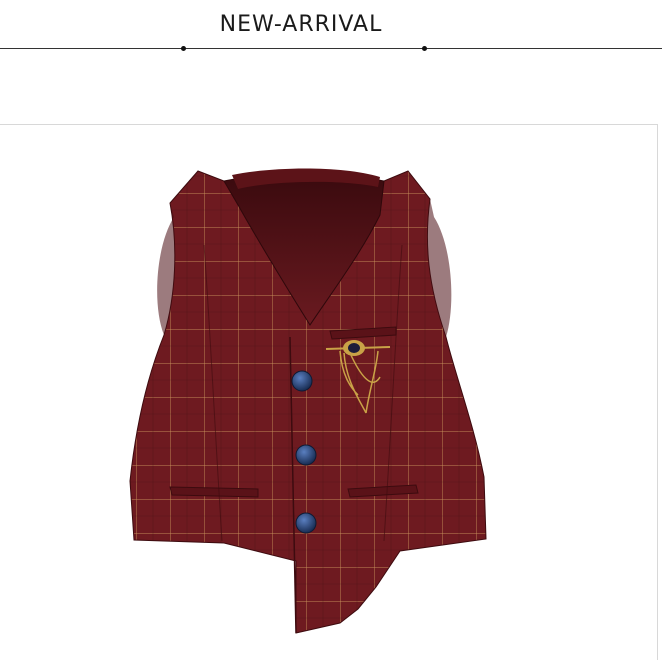 Image resolution: width=662 pixels, height=662 pixels. What do you see at coordinates (331, 48) in the screenshot?
I see `header-divider-line` at bounding box center [331, 48].